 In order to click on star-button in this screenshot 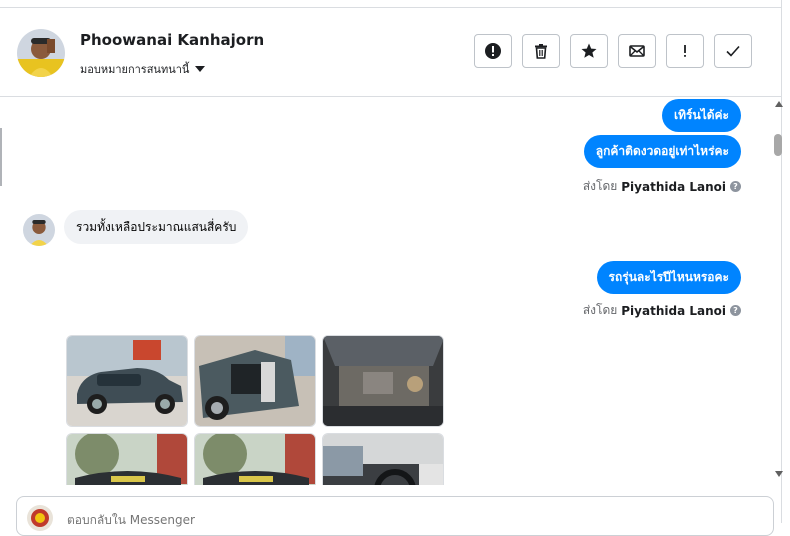, I will do `click(589, 51)`.